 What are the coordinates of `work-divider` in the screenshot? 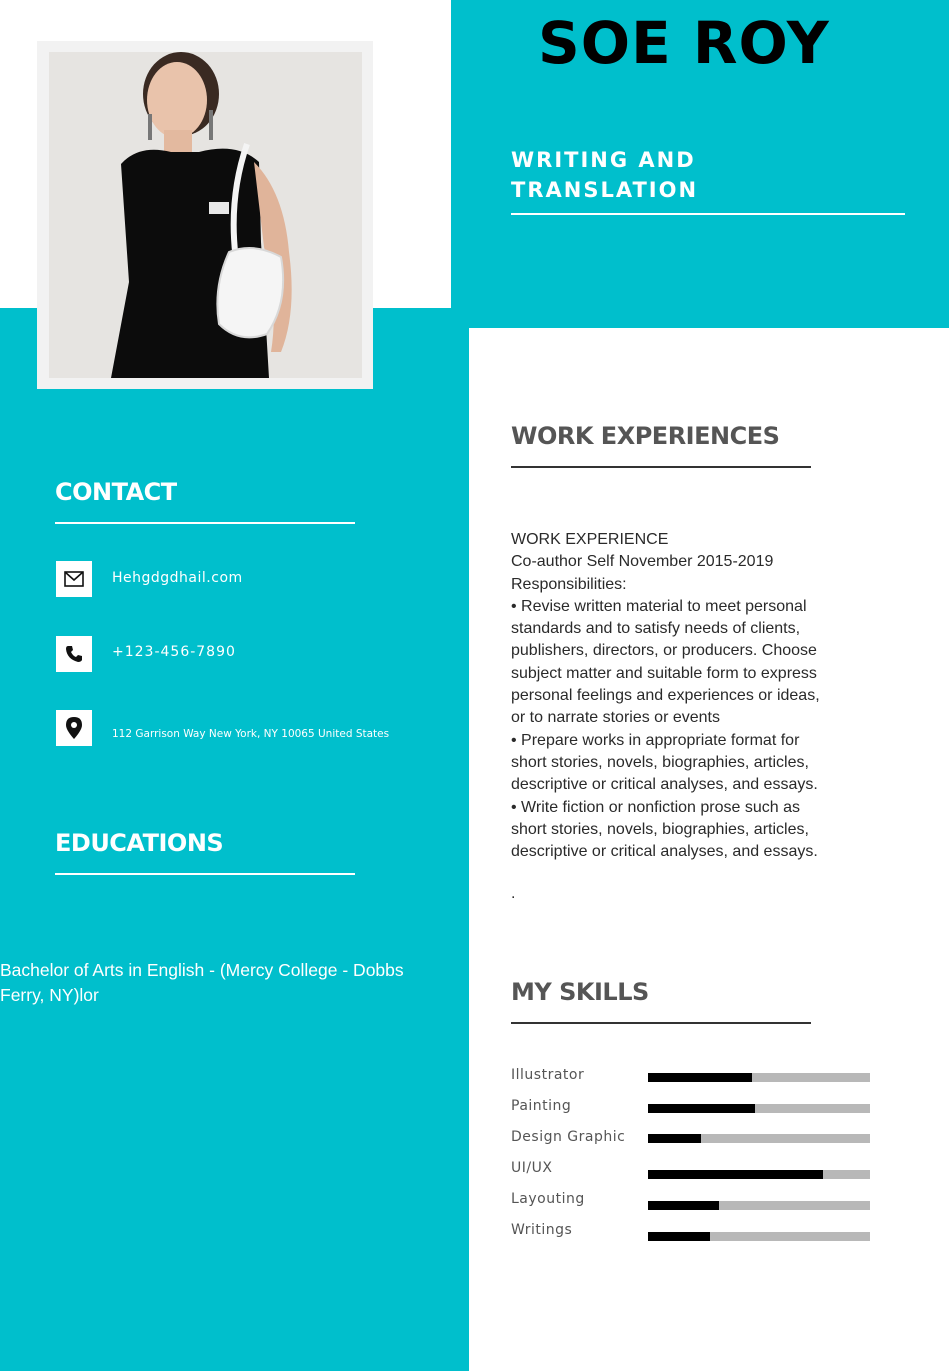 It's located at (661, 467).